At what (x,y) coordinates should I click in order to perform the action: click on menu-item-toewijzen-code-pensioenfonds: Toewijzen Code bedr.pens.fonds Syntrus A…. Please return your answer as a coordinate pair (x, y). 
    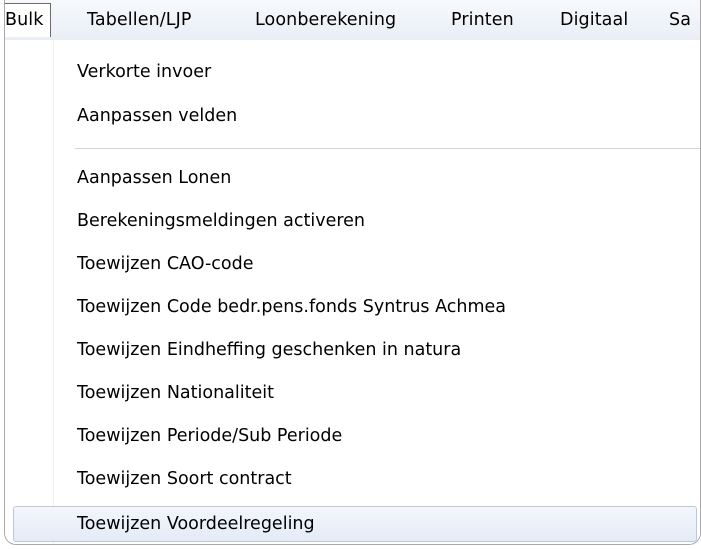
    Looking at the image, I should click on (355, 307).